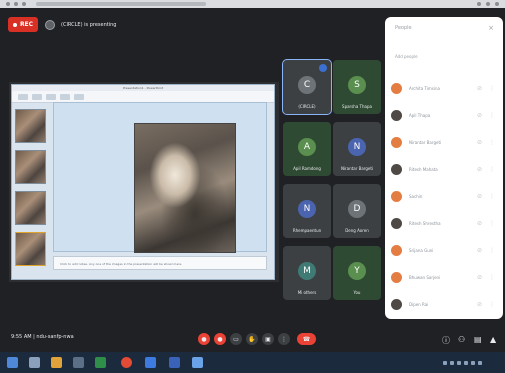 This screenshot has width=505, height=373. What do you see at coordinates (491, 28) in the screenshot?
I see `close-icon: ×` at bounding box center [491, 28].